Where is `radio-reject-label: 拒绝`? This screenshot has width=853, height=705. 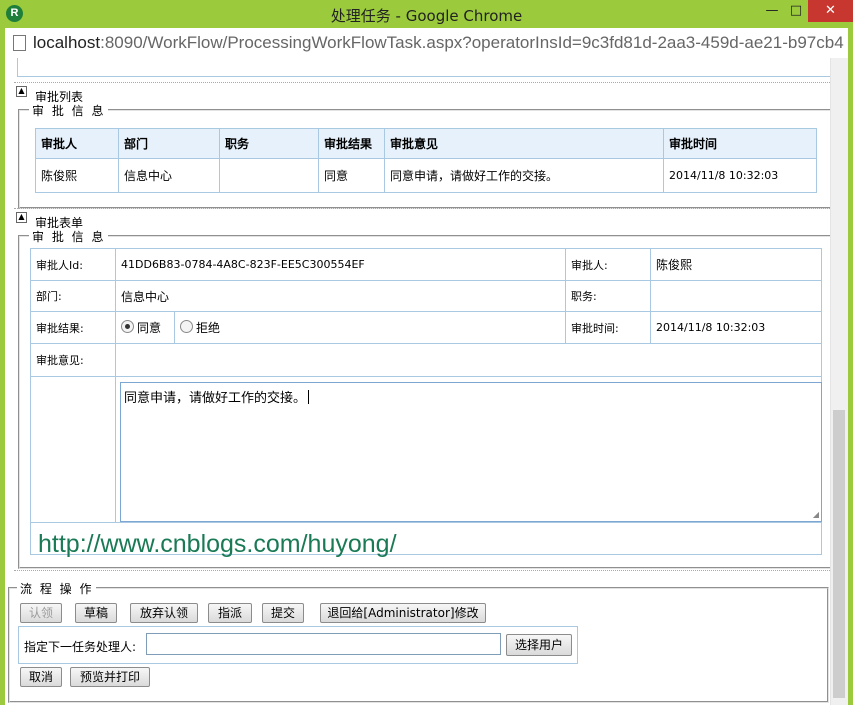
radio-reject-label: 拒绝 is located at coordinates (208, 328).